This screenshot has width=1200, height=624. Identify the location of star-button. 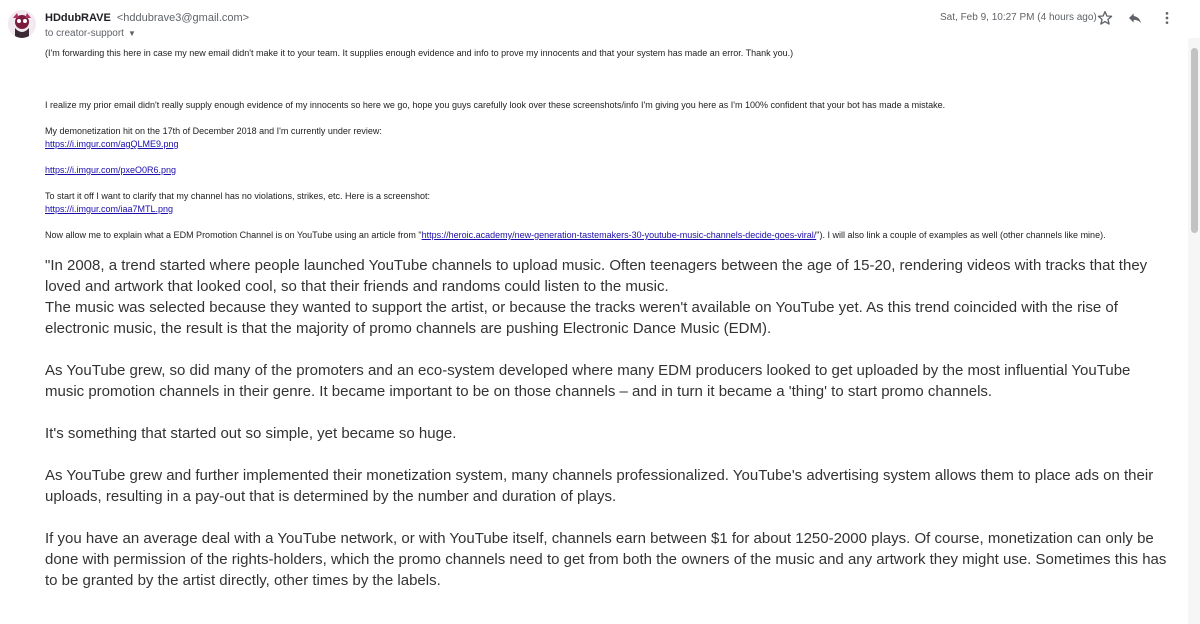
(1105, 18).